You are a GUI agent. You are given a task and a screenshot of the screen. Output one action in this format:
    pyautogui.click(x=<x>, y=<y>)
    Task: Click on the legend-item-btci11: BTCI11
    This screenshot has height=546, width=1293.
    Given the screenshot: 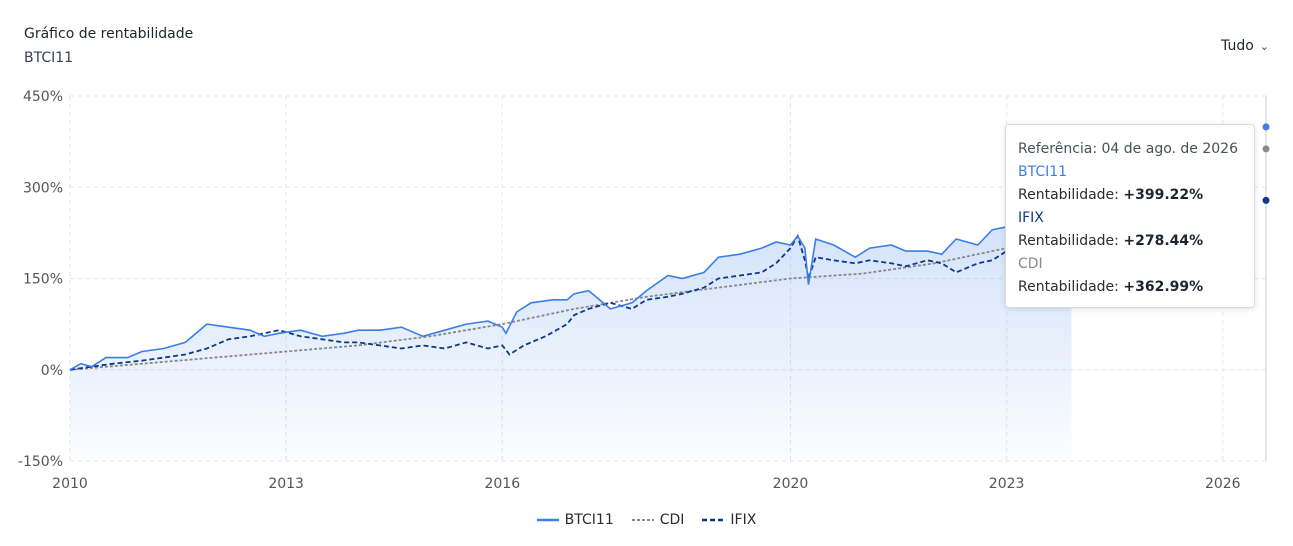 What is the action you would take?
    pyautogui.click(x=575, y=520)
    